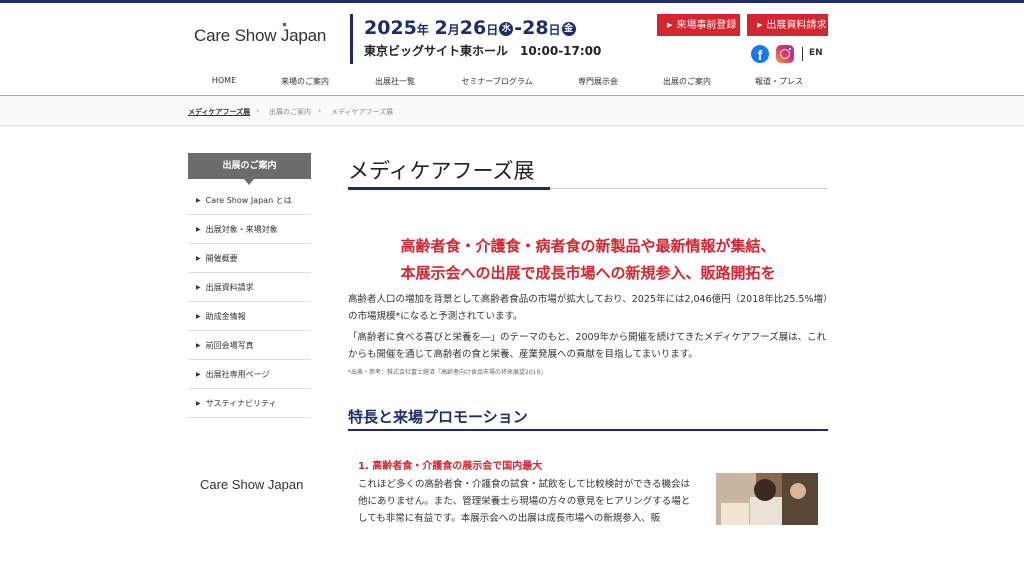  Describe the element at coordinates (362, 112) in the screenshot. I see `breadcrumb-current: メディケアフーズ展` at that location.